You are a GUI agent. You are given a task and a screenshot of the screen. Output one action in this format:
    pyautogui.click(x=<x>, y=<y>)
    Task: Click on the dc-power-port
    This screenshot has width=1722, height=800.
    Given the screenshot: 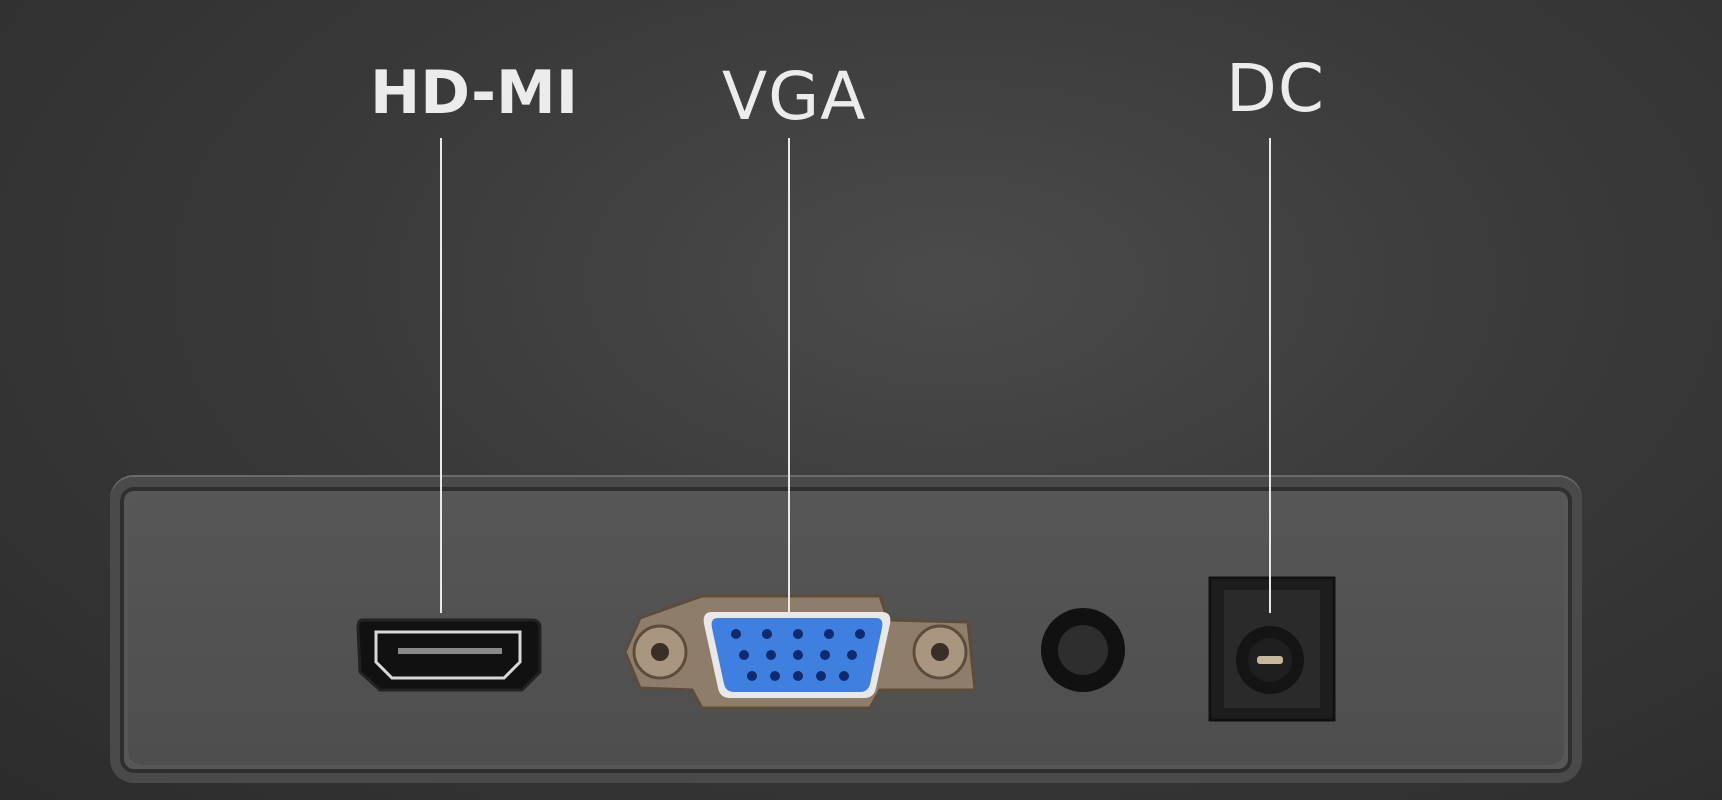 What is the action you would take?
    pyautogui.click(x=1272, y=649)
    